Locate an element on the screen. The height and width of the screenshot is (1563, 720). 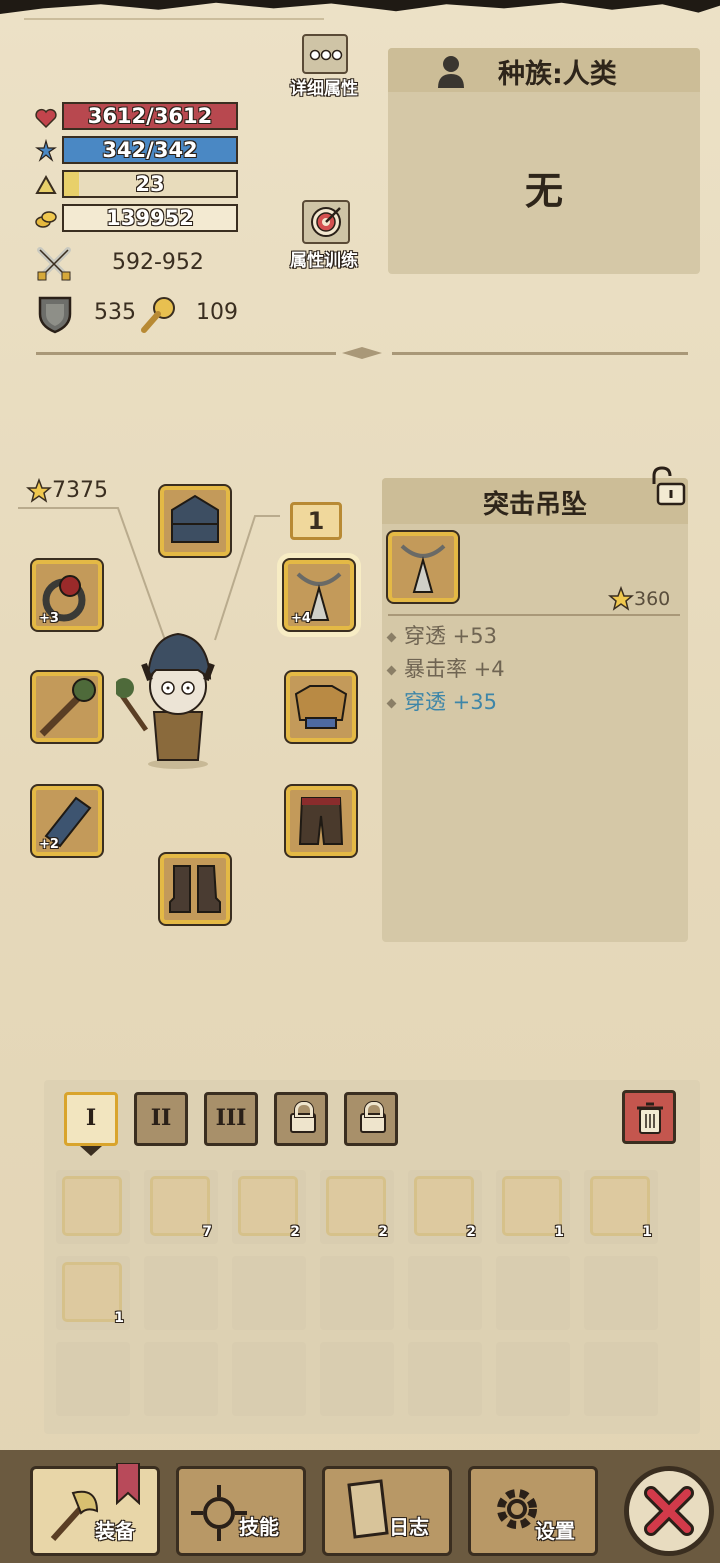
attribute-training-label: 属性训练 is located at coordinates (324, 261).